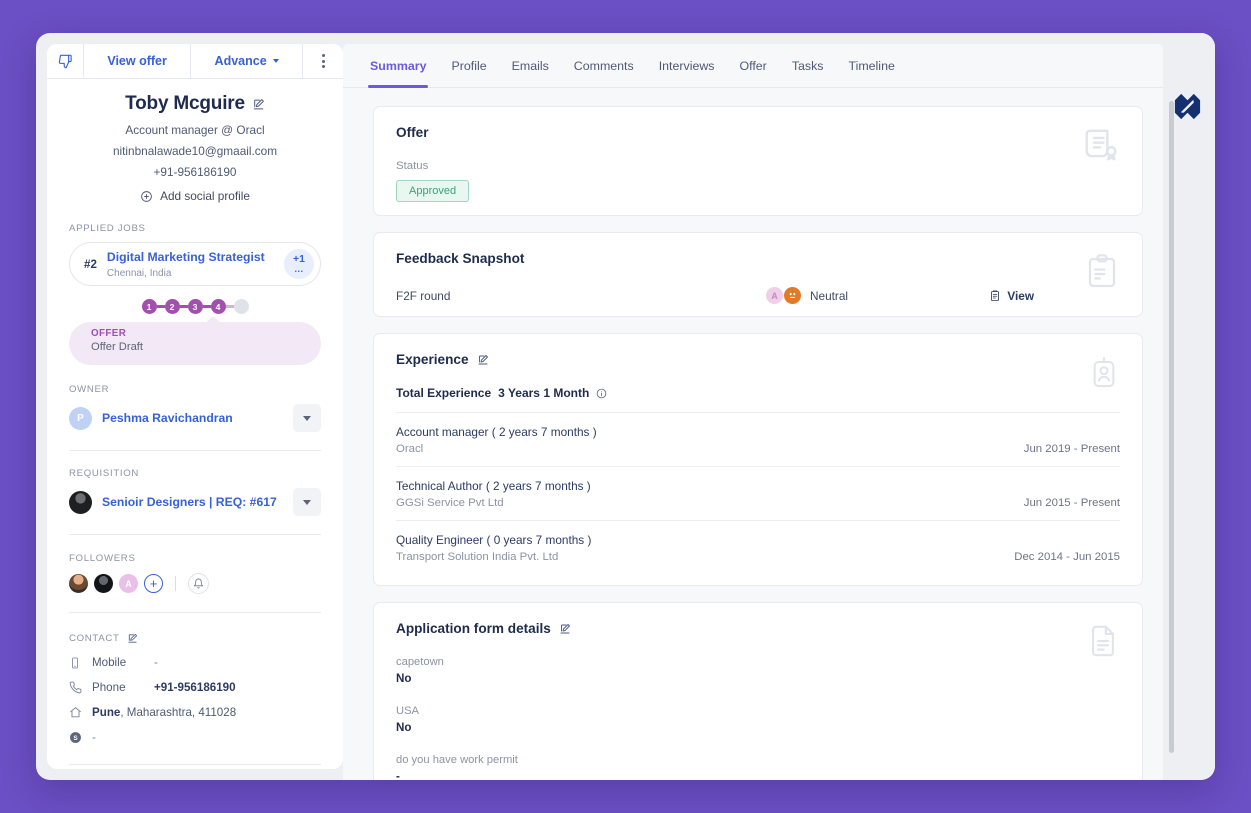  Describe the element at coordinates (104, 473) in the screenshot. I see `requisition-label: REQUISITION` at that location.